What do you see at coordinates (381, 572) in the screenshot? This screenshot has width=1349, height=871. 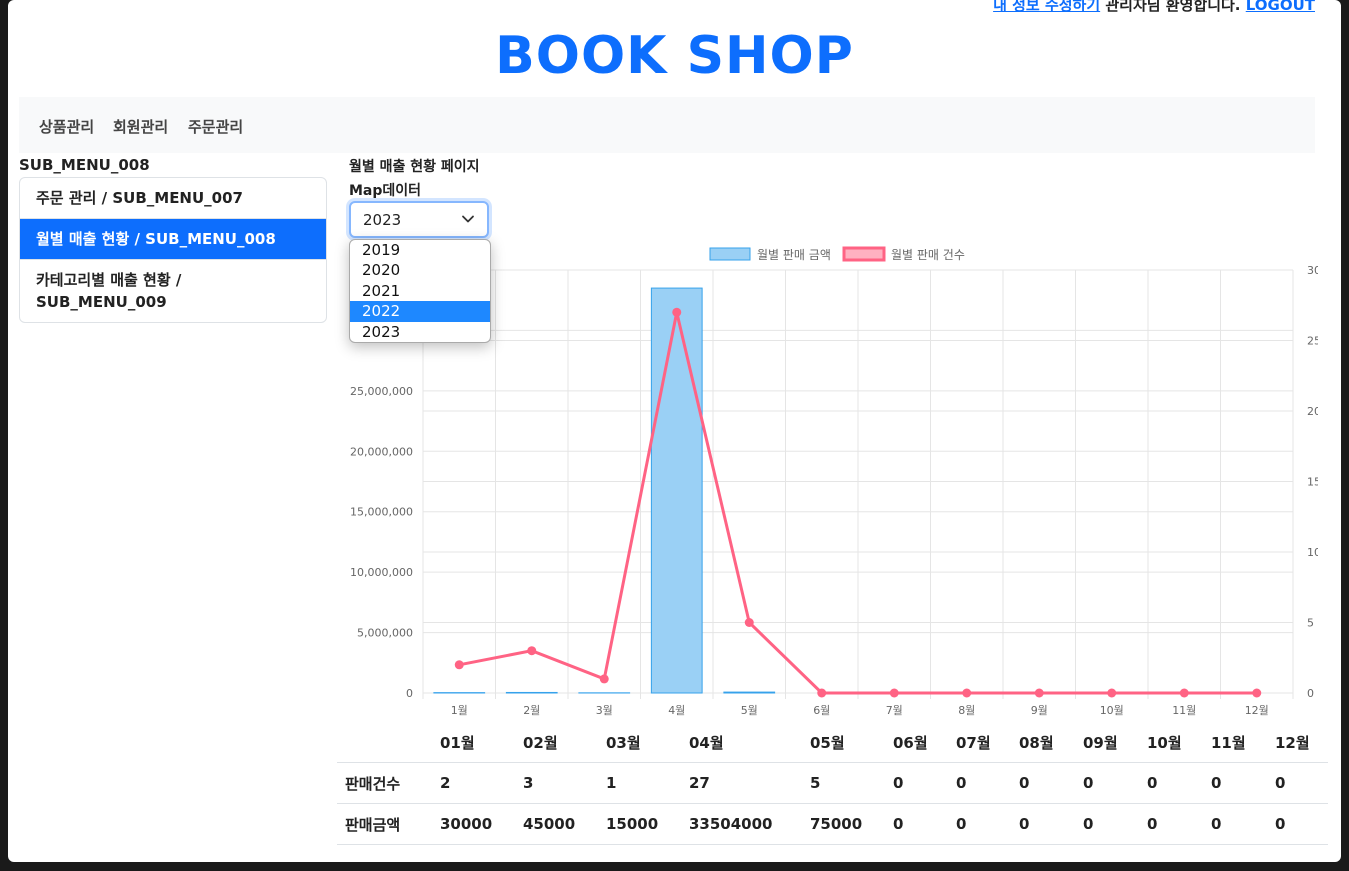 I see `y-left-tick-label: 10,000,000` at bounding box center [381, 572].